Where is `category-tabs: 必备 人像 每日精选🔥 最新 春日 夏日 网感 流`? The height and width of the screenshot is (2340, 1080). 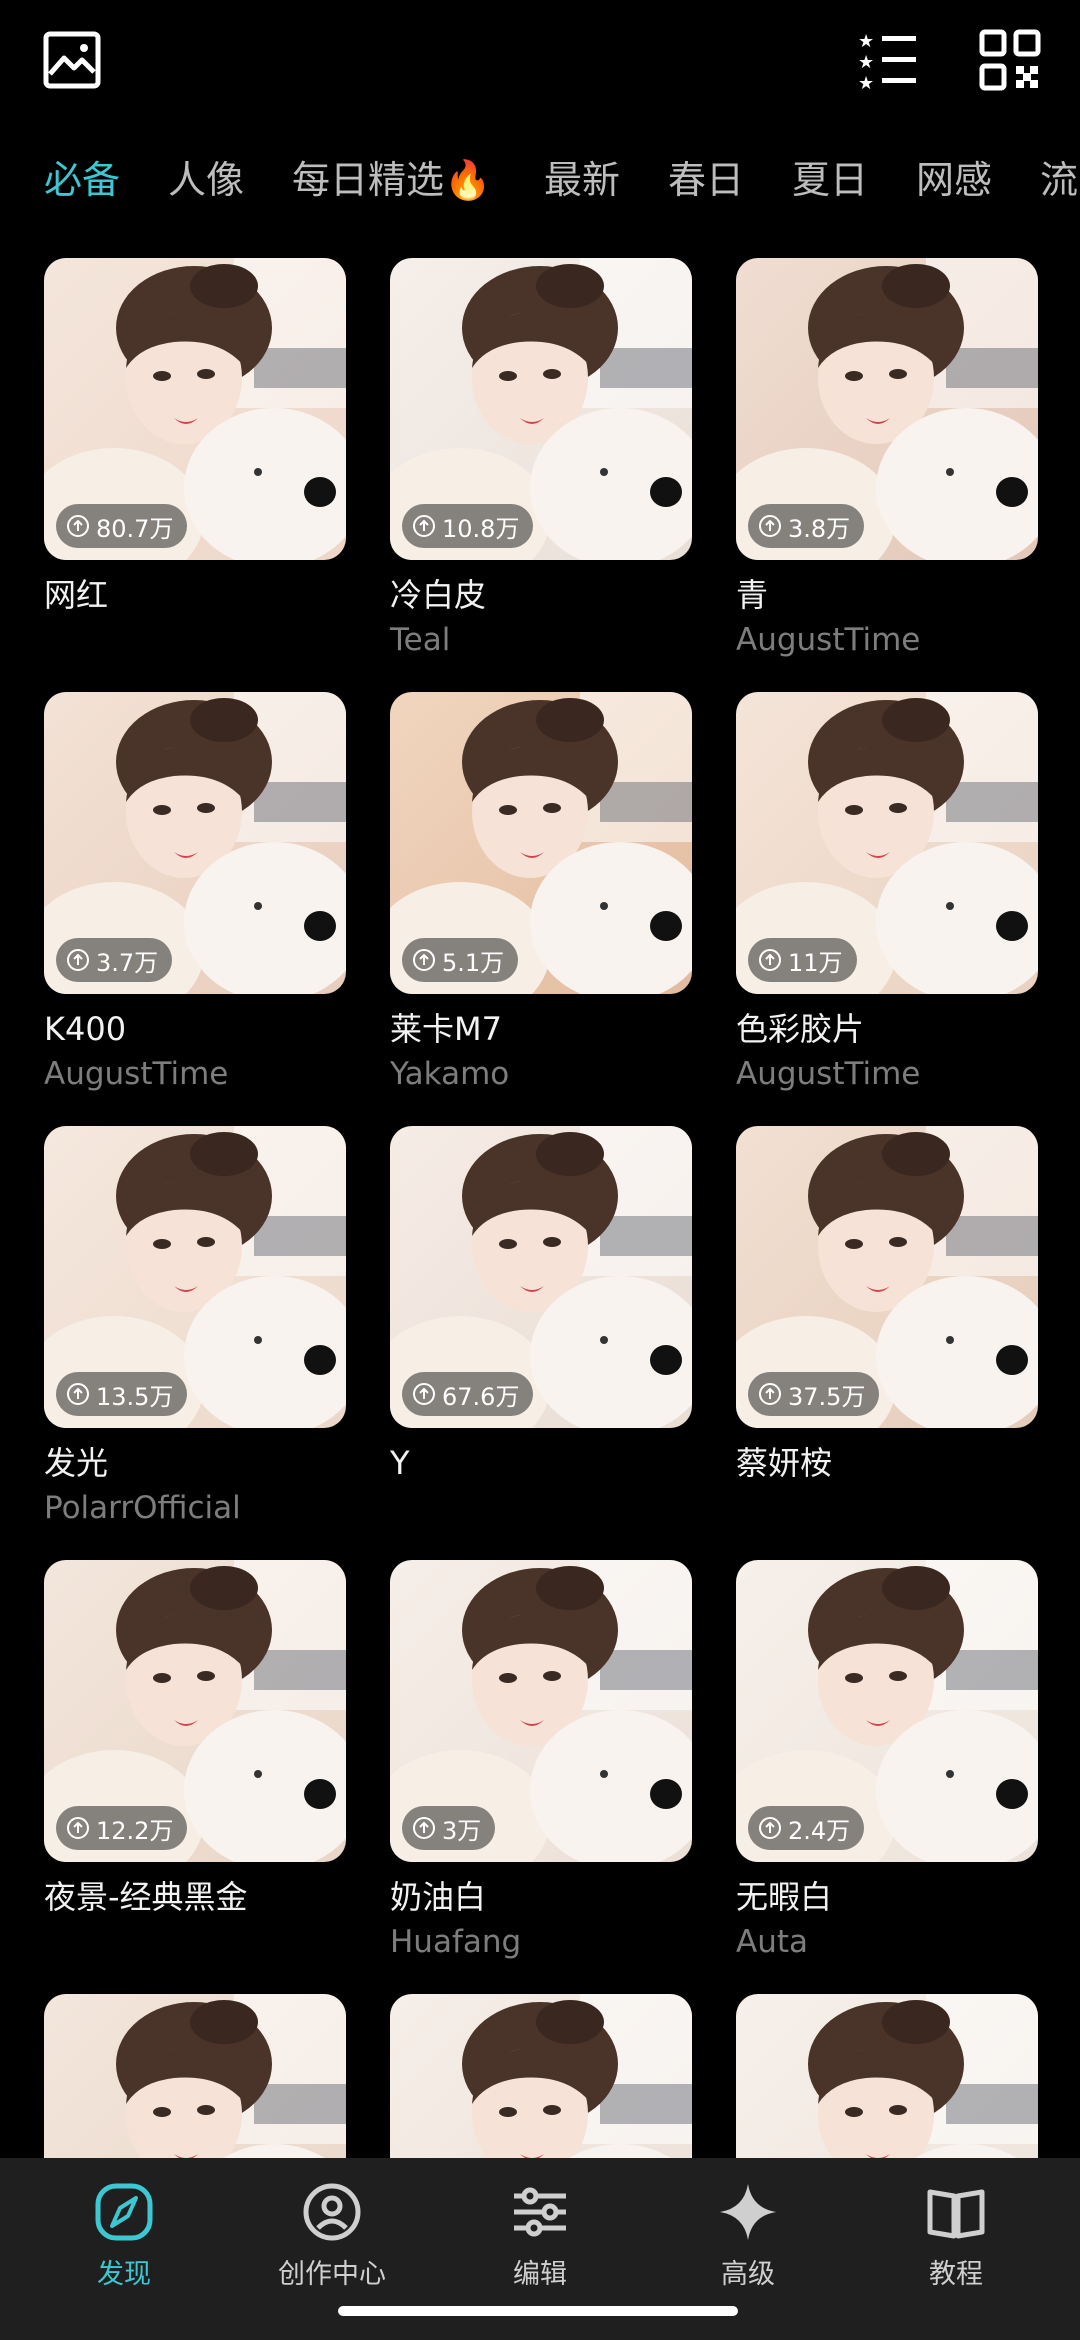 category-tabs: 必备 人像 每日精选🔥 最新 春日 夏日 网感 流 is located at coordinates (540, 180).